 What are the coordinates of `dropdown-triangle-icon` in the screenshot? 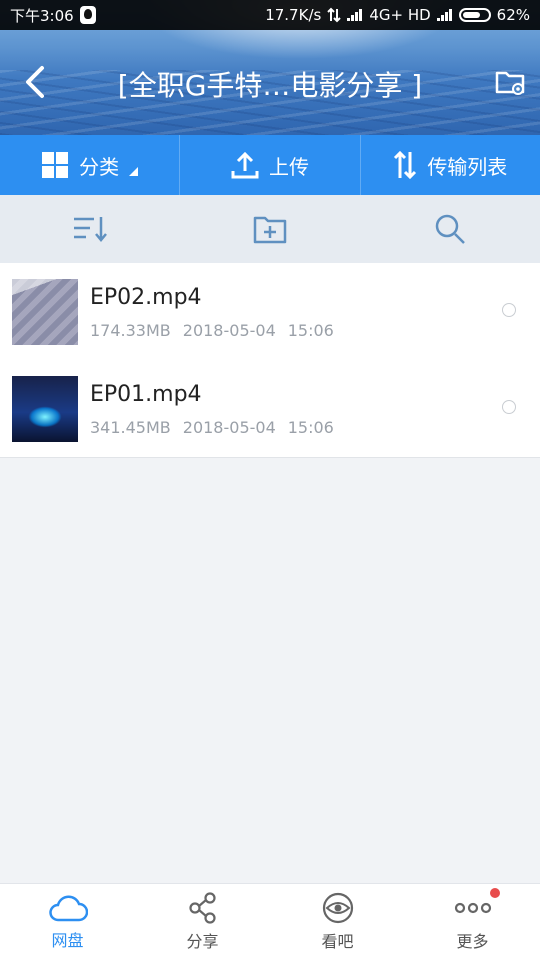 It's located at (134, 171).